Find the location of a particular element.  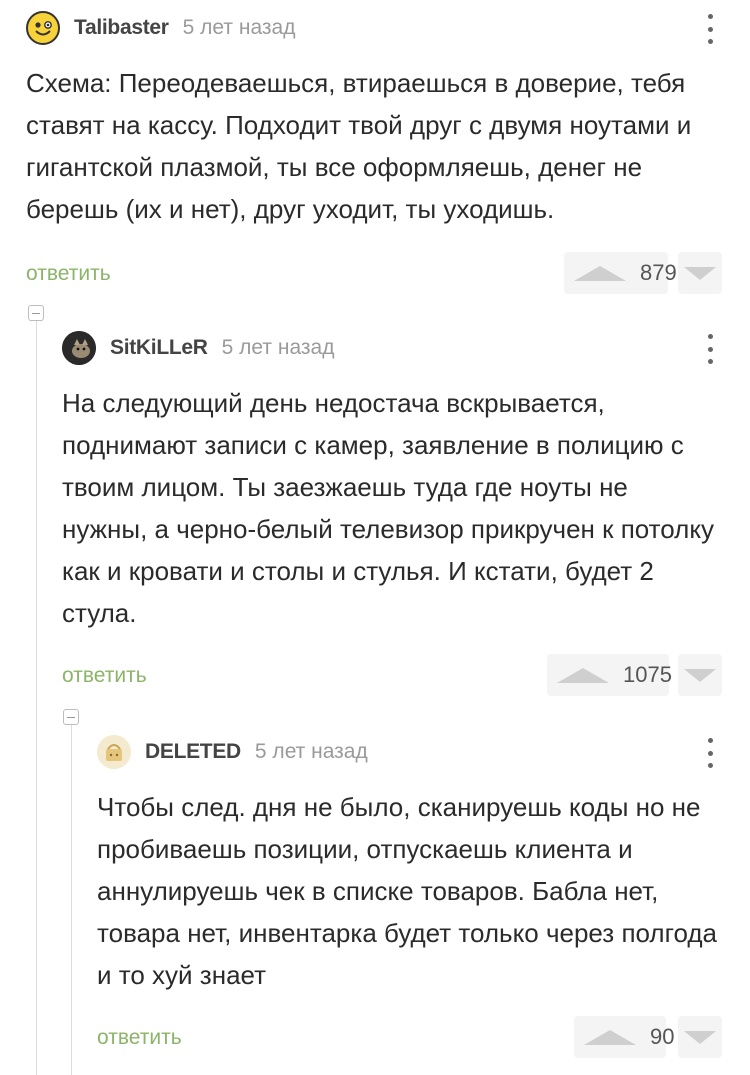

author-name: Talibaster is located at coordinates (121, 28).